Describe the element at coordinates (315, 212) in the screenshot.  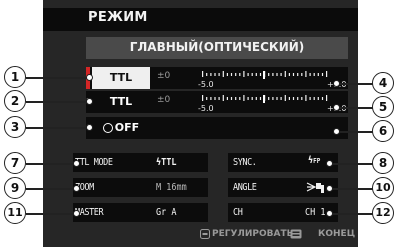
I see `ch-value: CH 1` at that location.